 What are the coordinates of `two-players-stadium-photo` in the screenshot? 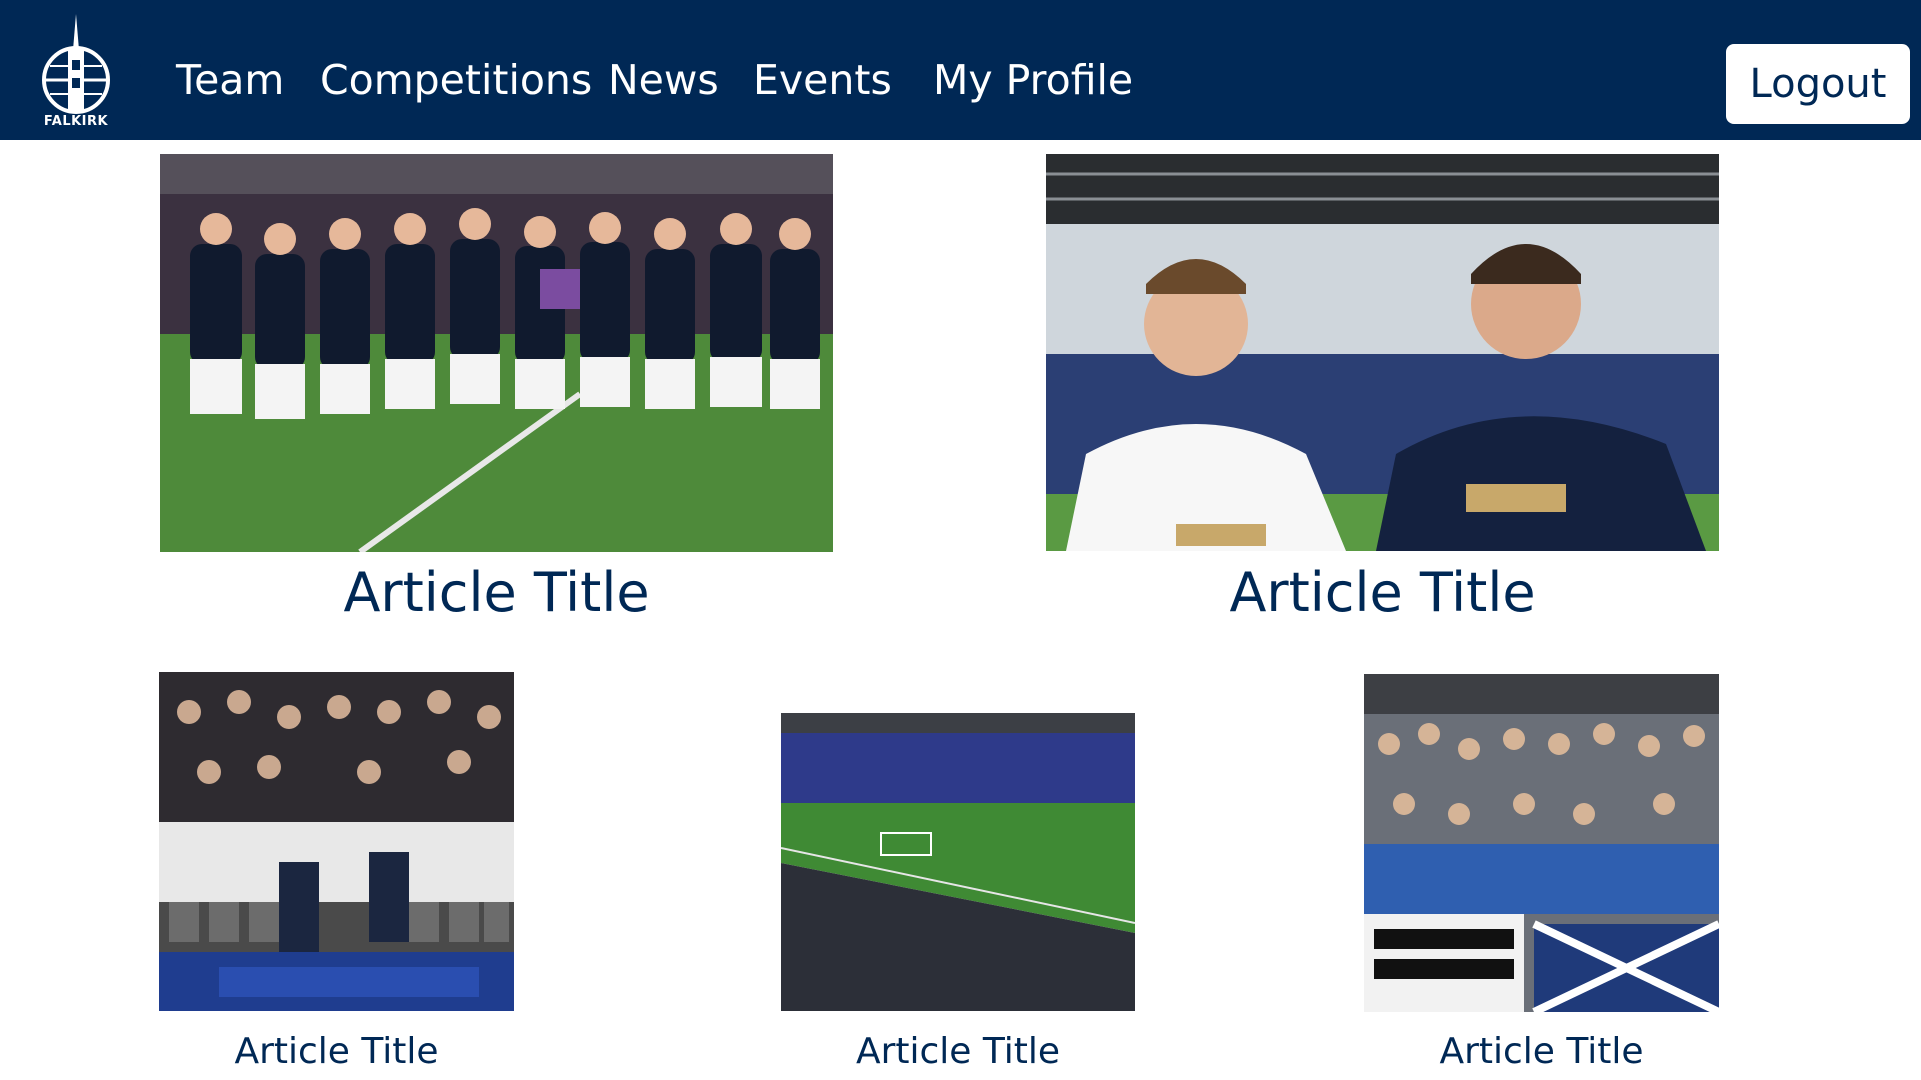 It's located at (1382, 352).